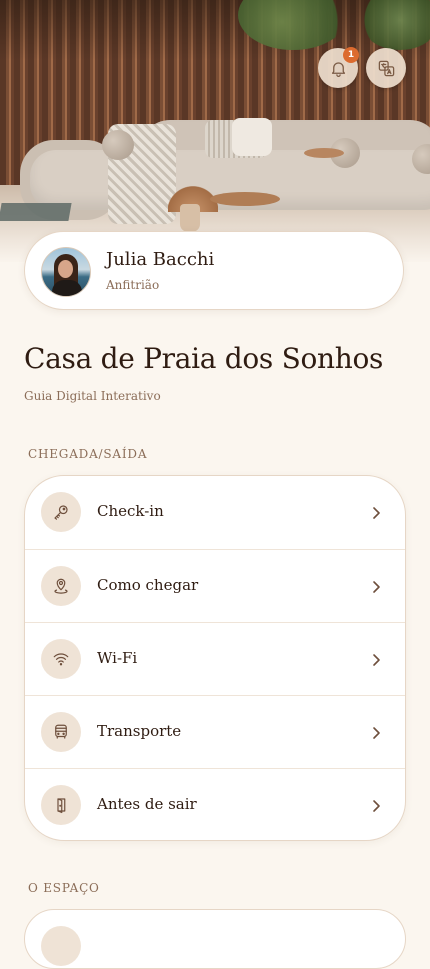  I want to click on list-item-label: Transporte, so click(139, 731).